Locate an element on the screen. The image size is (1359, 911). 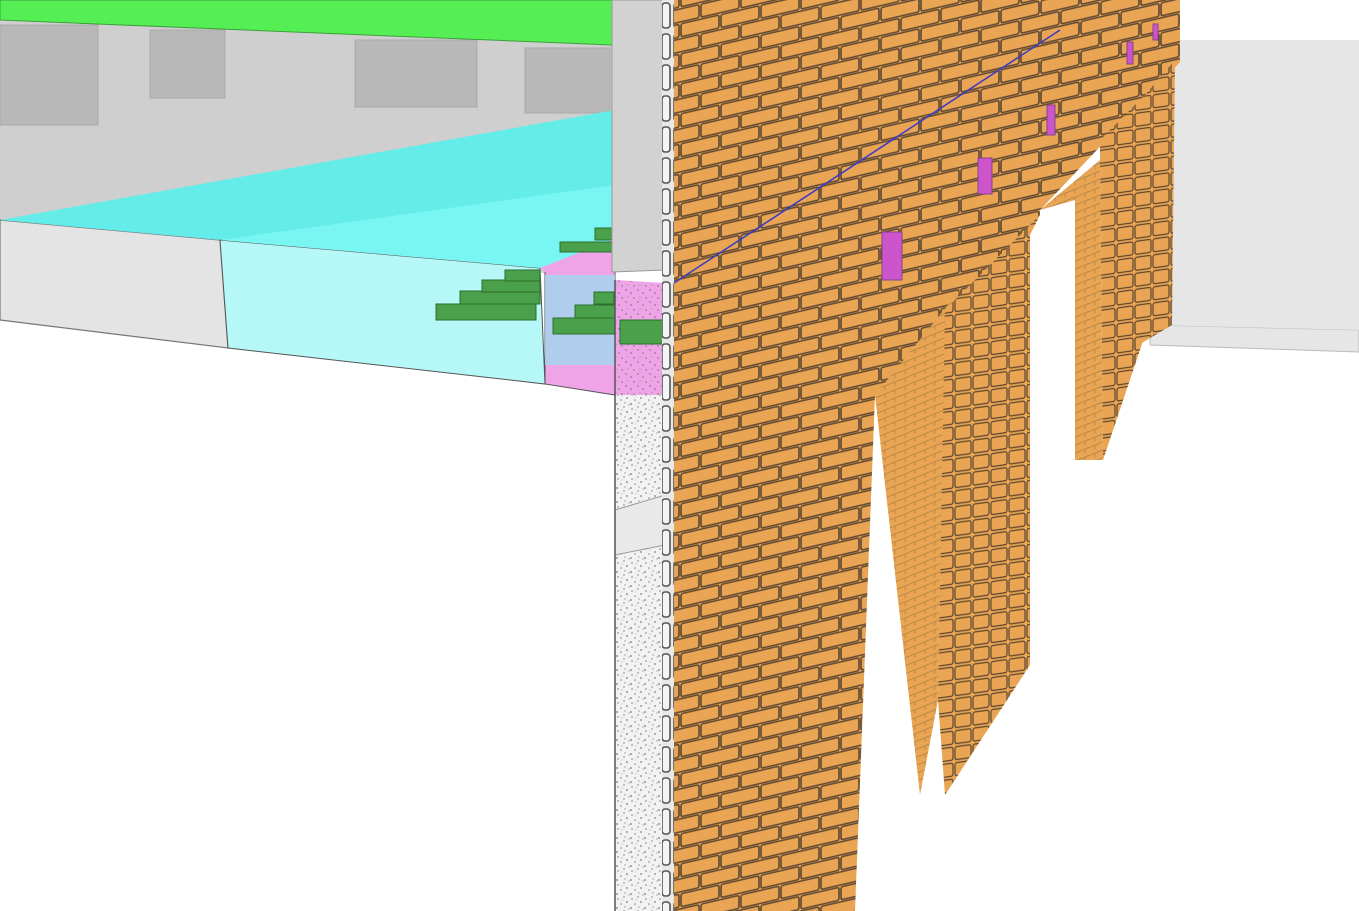
concrete-column is located at coordinates (642, 455).